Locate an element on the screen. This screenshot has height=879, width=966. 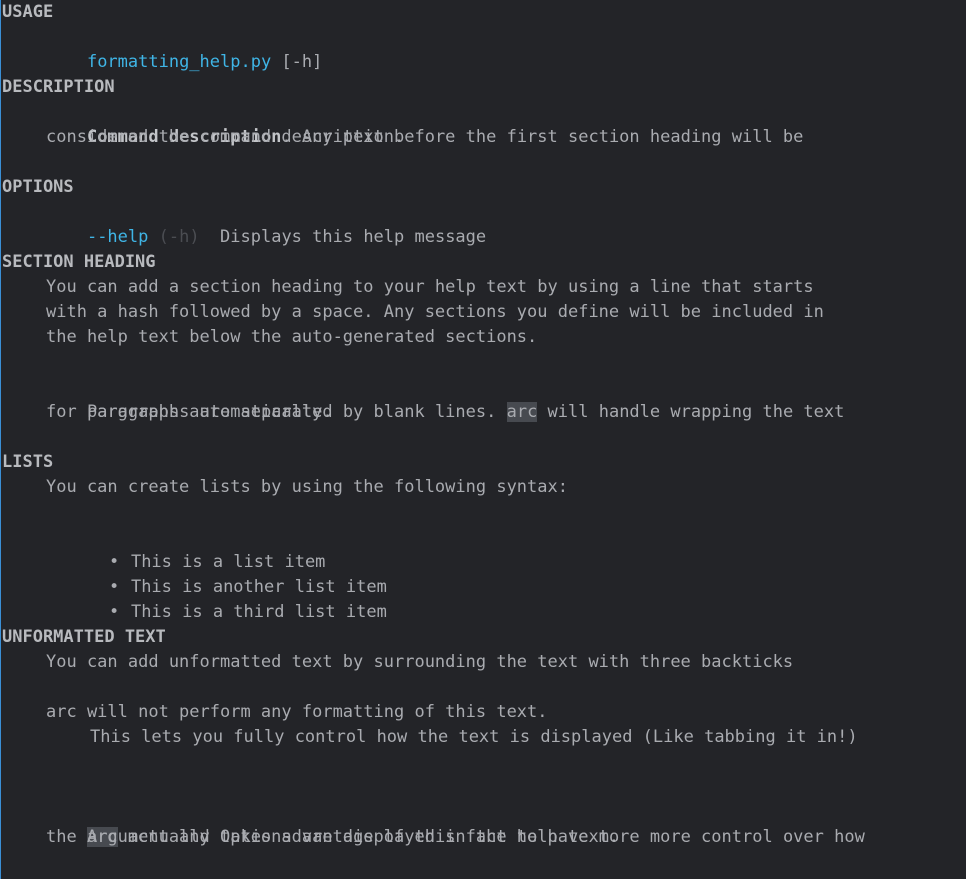
usage-command: formatting_help.py is located at coordinates (179, 62).